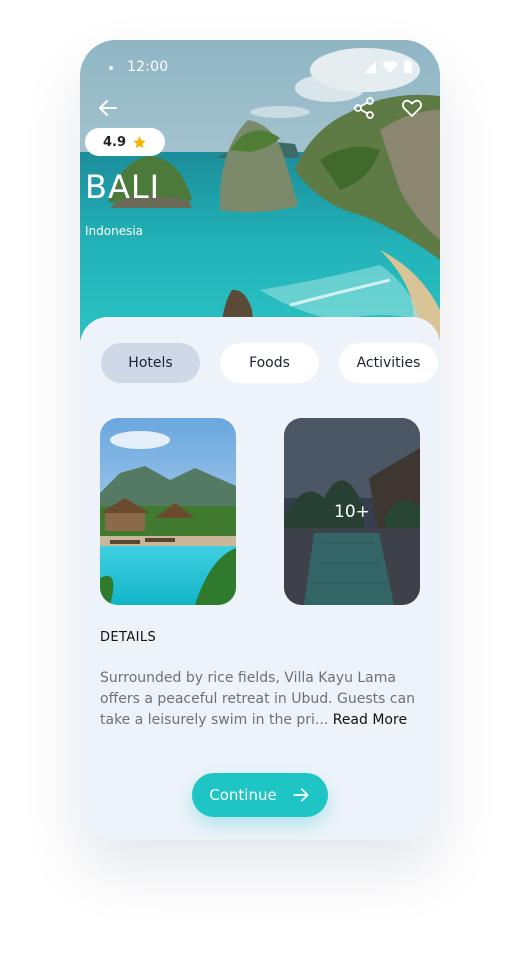  What do you see at coordinates (388, 363) in the screenshot?
I see `tab-activities: Activities` at bounding box center [388, 363].